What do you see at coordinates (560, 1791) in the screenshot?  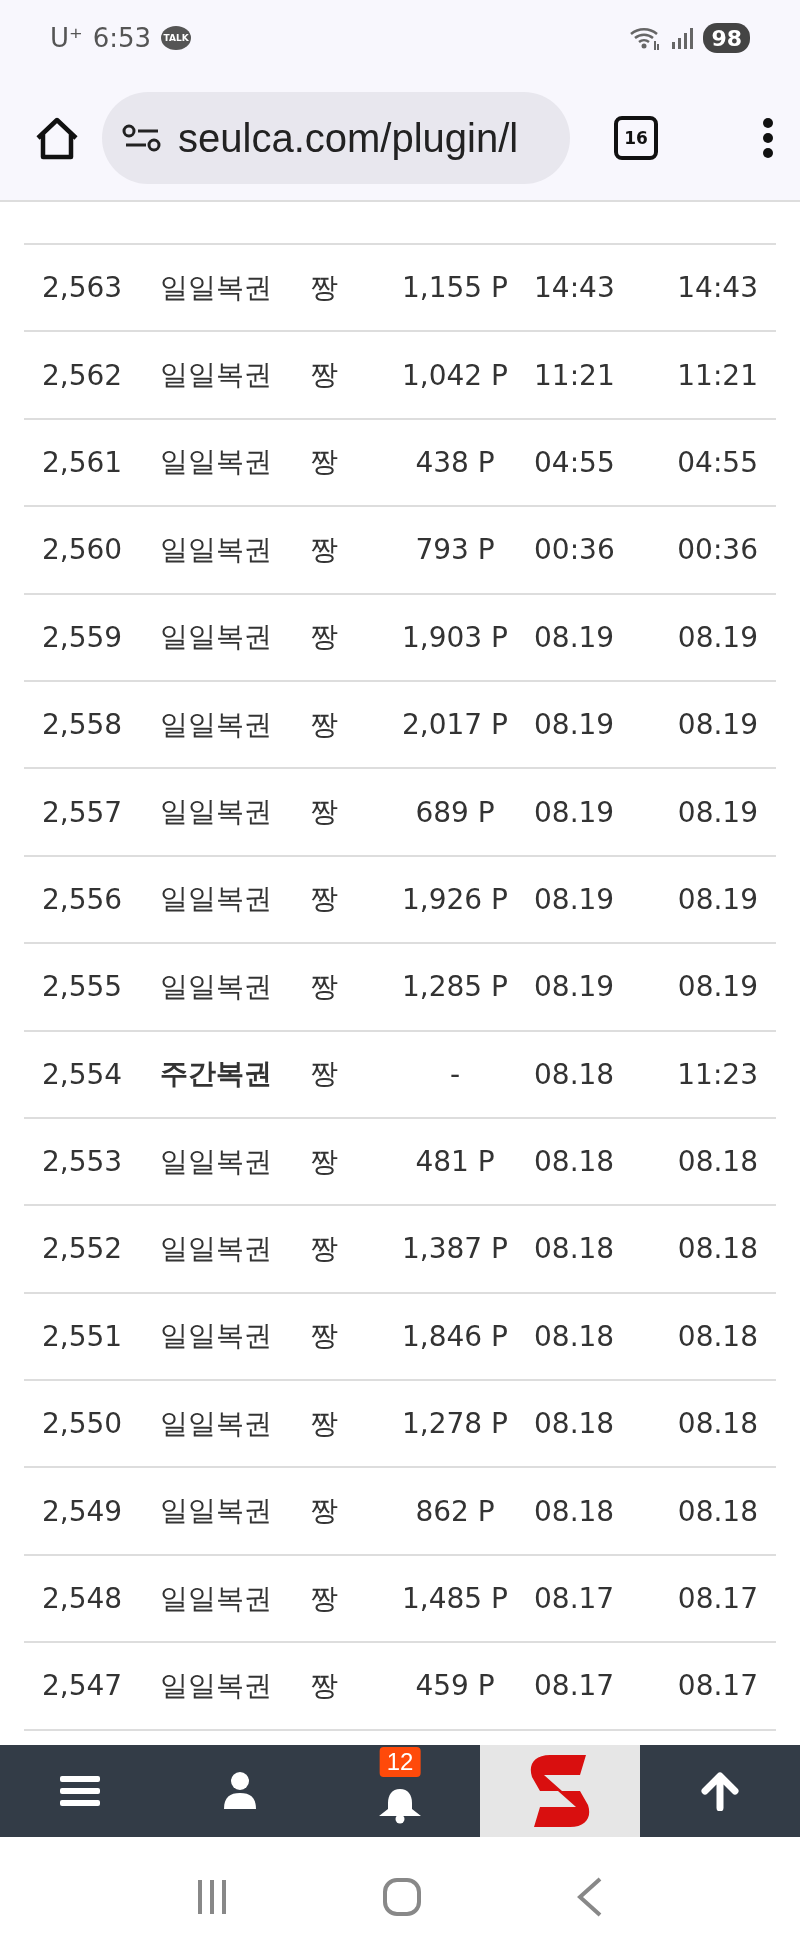 I see `home-logo-button` at bounding box center [560, 1791].